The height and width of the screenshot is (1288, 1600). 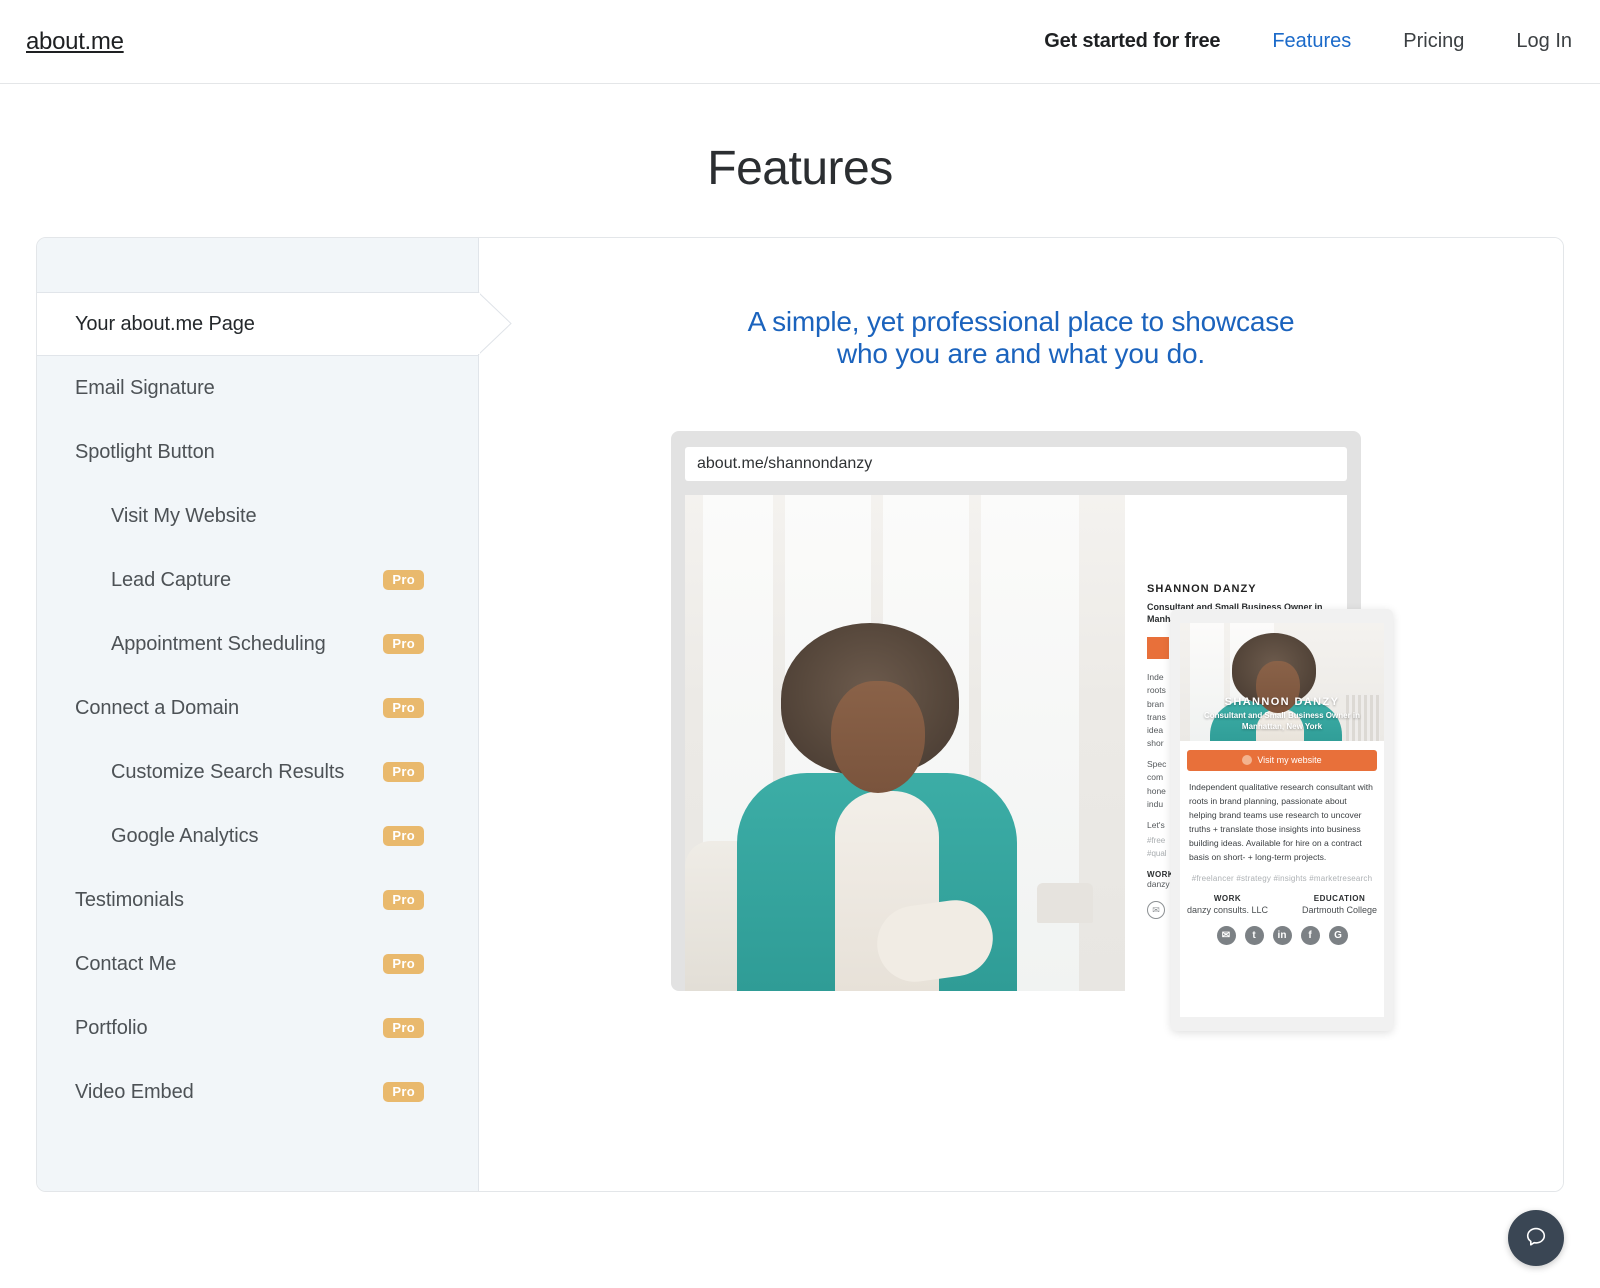 What do you see at coordinates (905, 742) in the screenshot?
I see `profile-hero-photo` at bounding box center [905, 742].